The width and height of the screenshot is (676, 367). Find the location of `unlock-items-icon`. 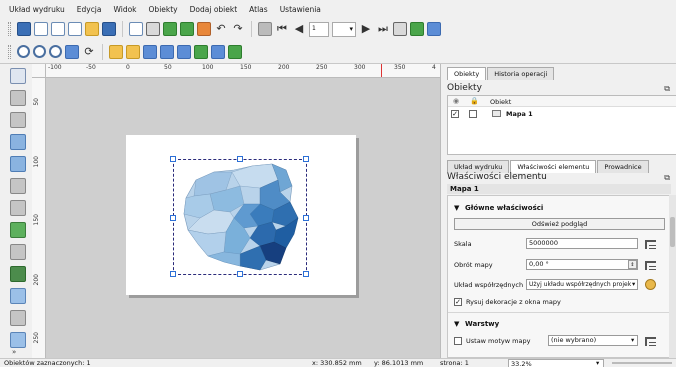

unlock-items-icon is located at coordinates (133, 51).